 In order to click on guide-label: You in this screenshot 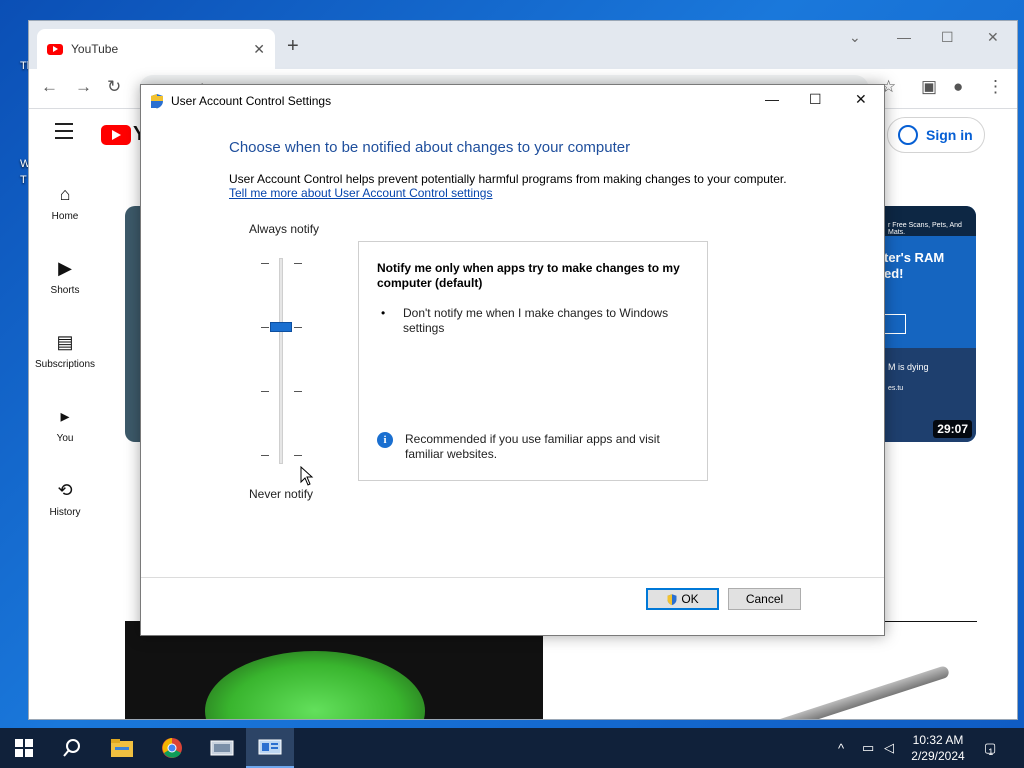, I will do `click(65, 438)`.